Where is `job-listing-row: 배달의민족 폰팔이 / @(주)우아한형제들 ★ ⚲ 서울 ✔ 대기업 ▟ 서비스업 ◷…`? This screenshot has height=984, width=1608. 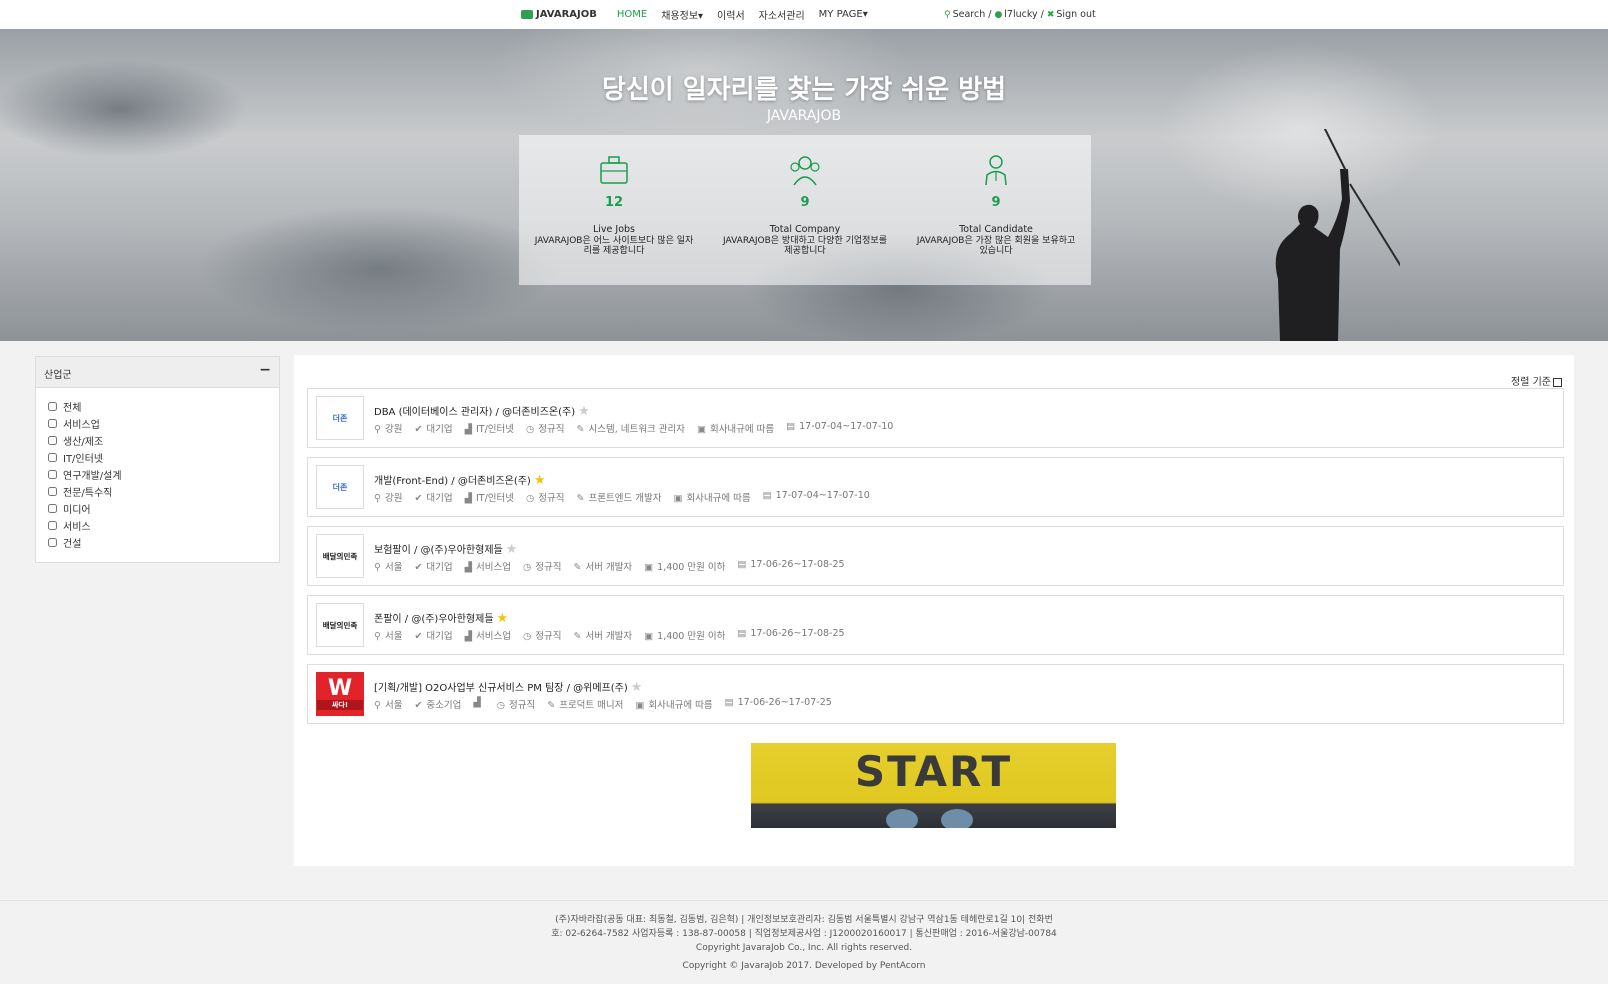
job-listing-row: 배달의민족 폰팔이 / @(주)우아한형제들 ★ ⚲ 서울 ✔ 대기업 ▟ 서비스업 ◷… is located at coordinates (935, 625).